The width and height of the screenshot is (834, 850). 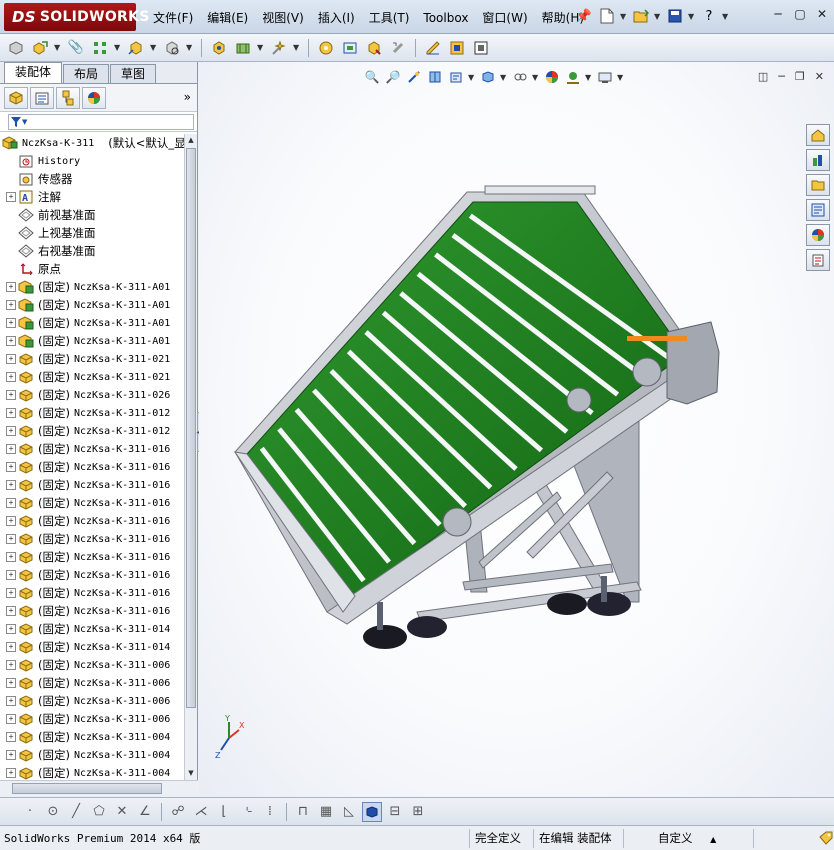 What do you see at coordinates (818, 160) in the screenshot?
I see `design-library-icon` at bounding box center [818, 160].